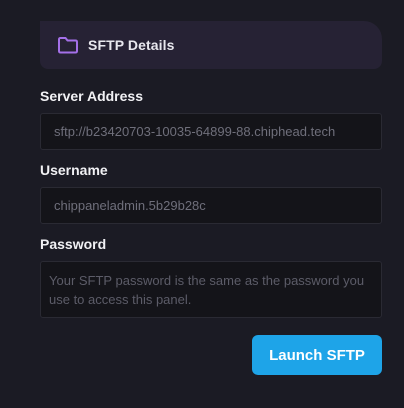 The image size is (404, 408). Describe the element at coordinates (73, 244) in the screenshot. I see `password-label: Password` at that location.